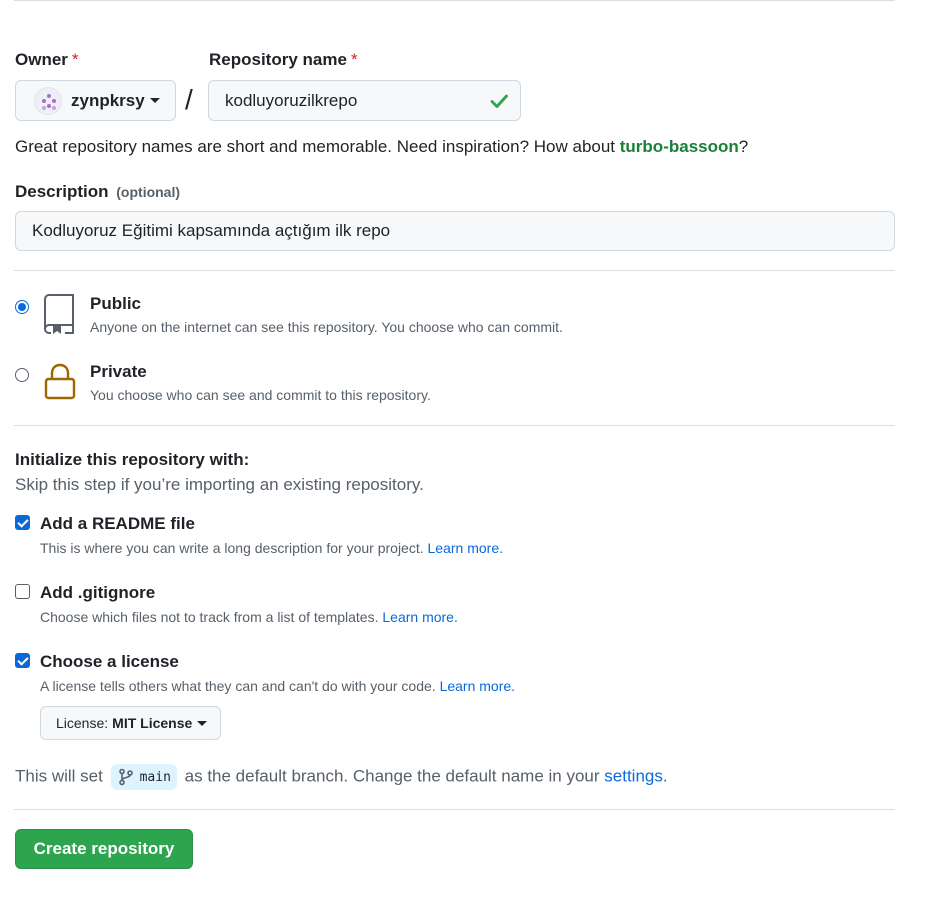 The height and width of the screenshot is (908, 949). I want to click on license-select-button: License: MIT License, so click(130, 723).